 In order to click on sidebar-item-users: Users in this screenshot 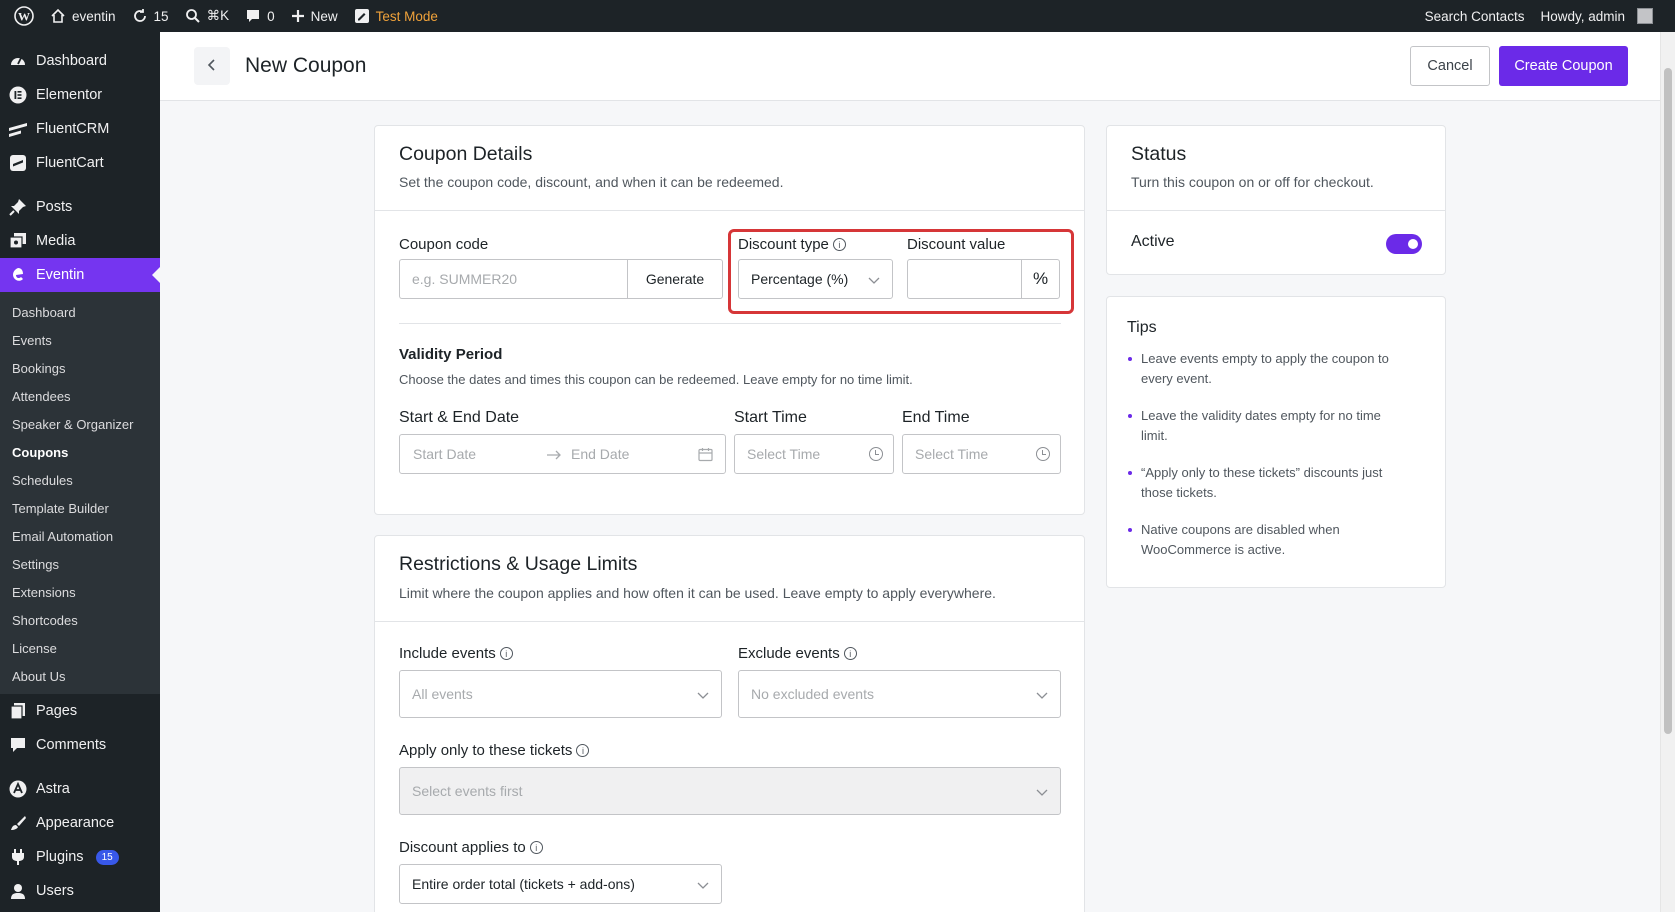, I will do `click(80, 891)`.